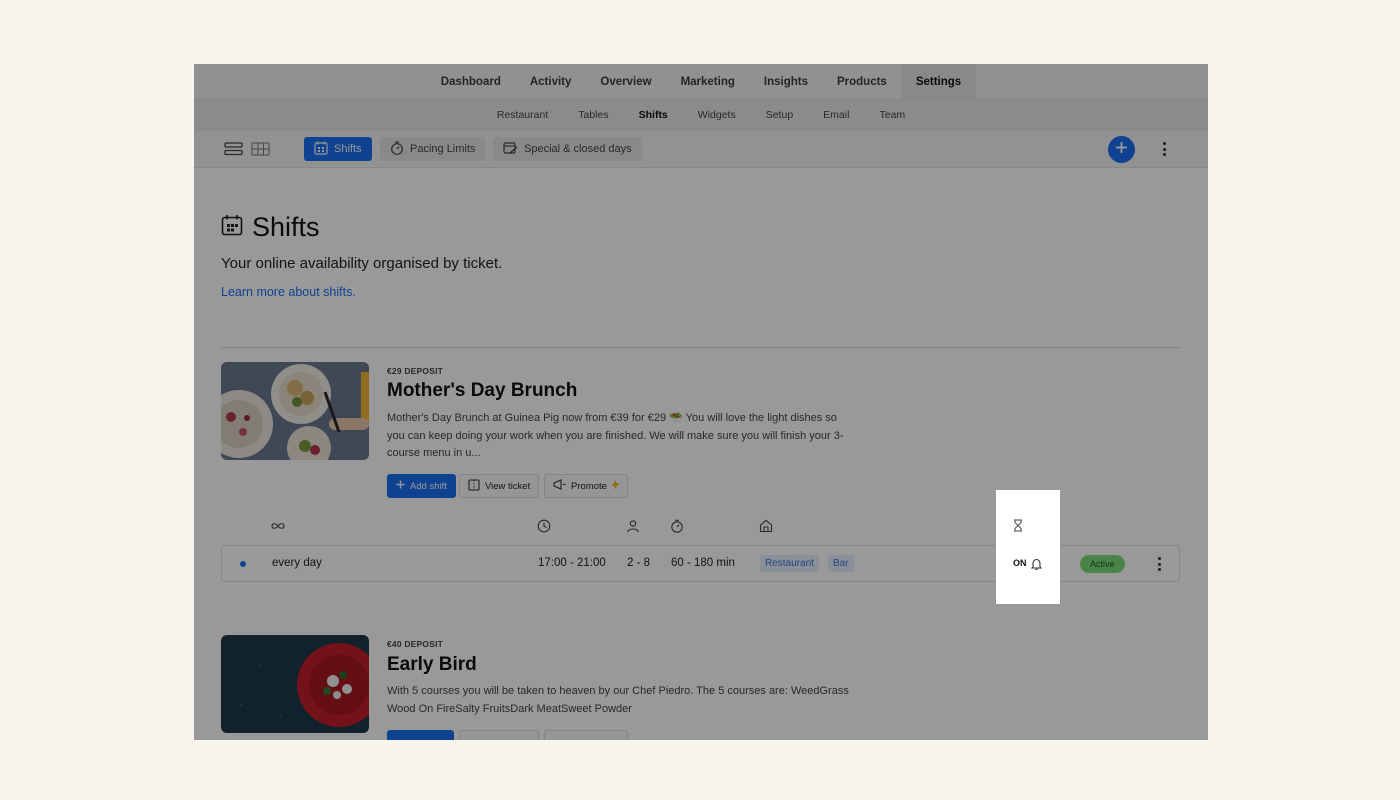  I want to click on add-shift-button: Add shift, so click(421, 486).